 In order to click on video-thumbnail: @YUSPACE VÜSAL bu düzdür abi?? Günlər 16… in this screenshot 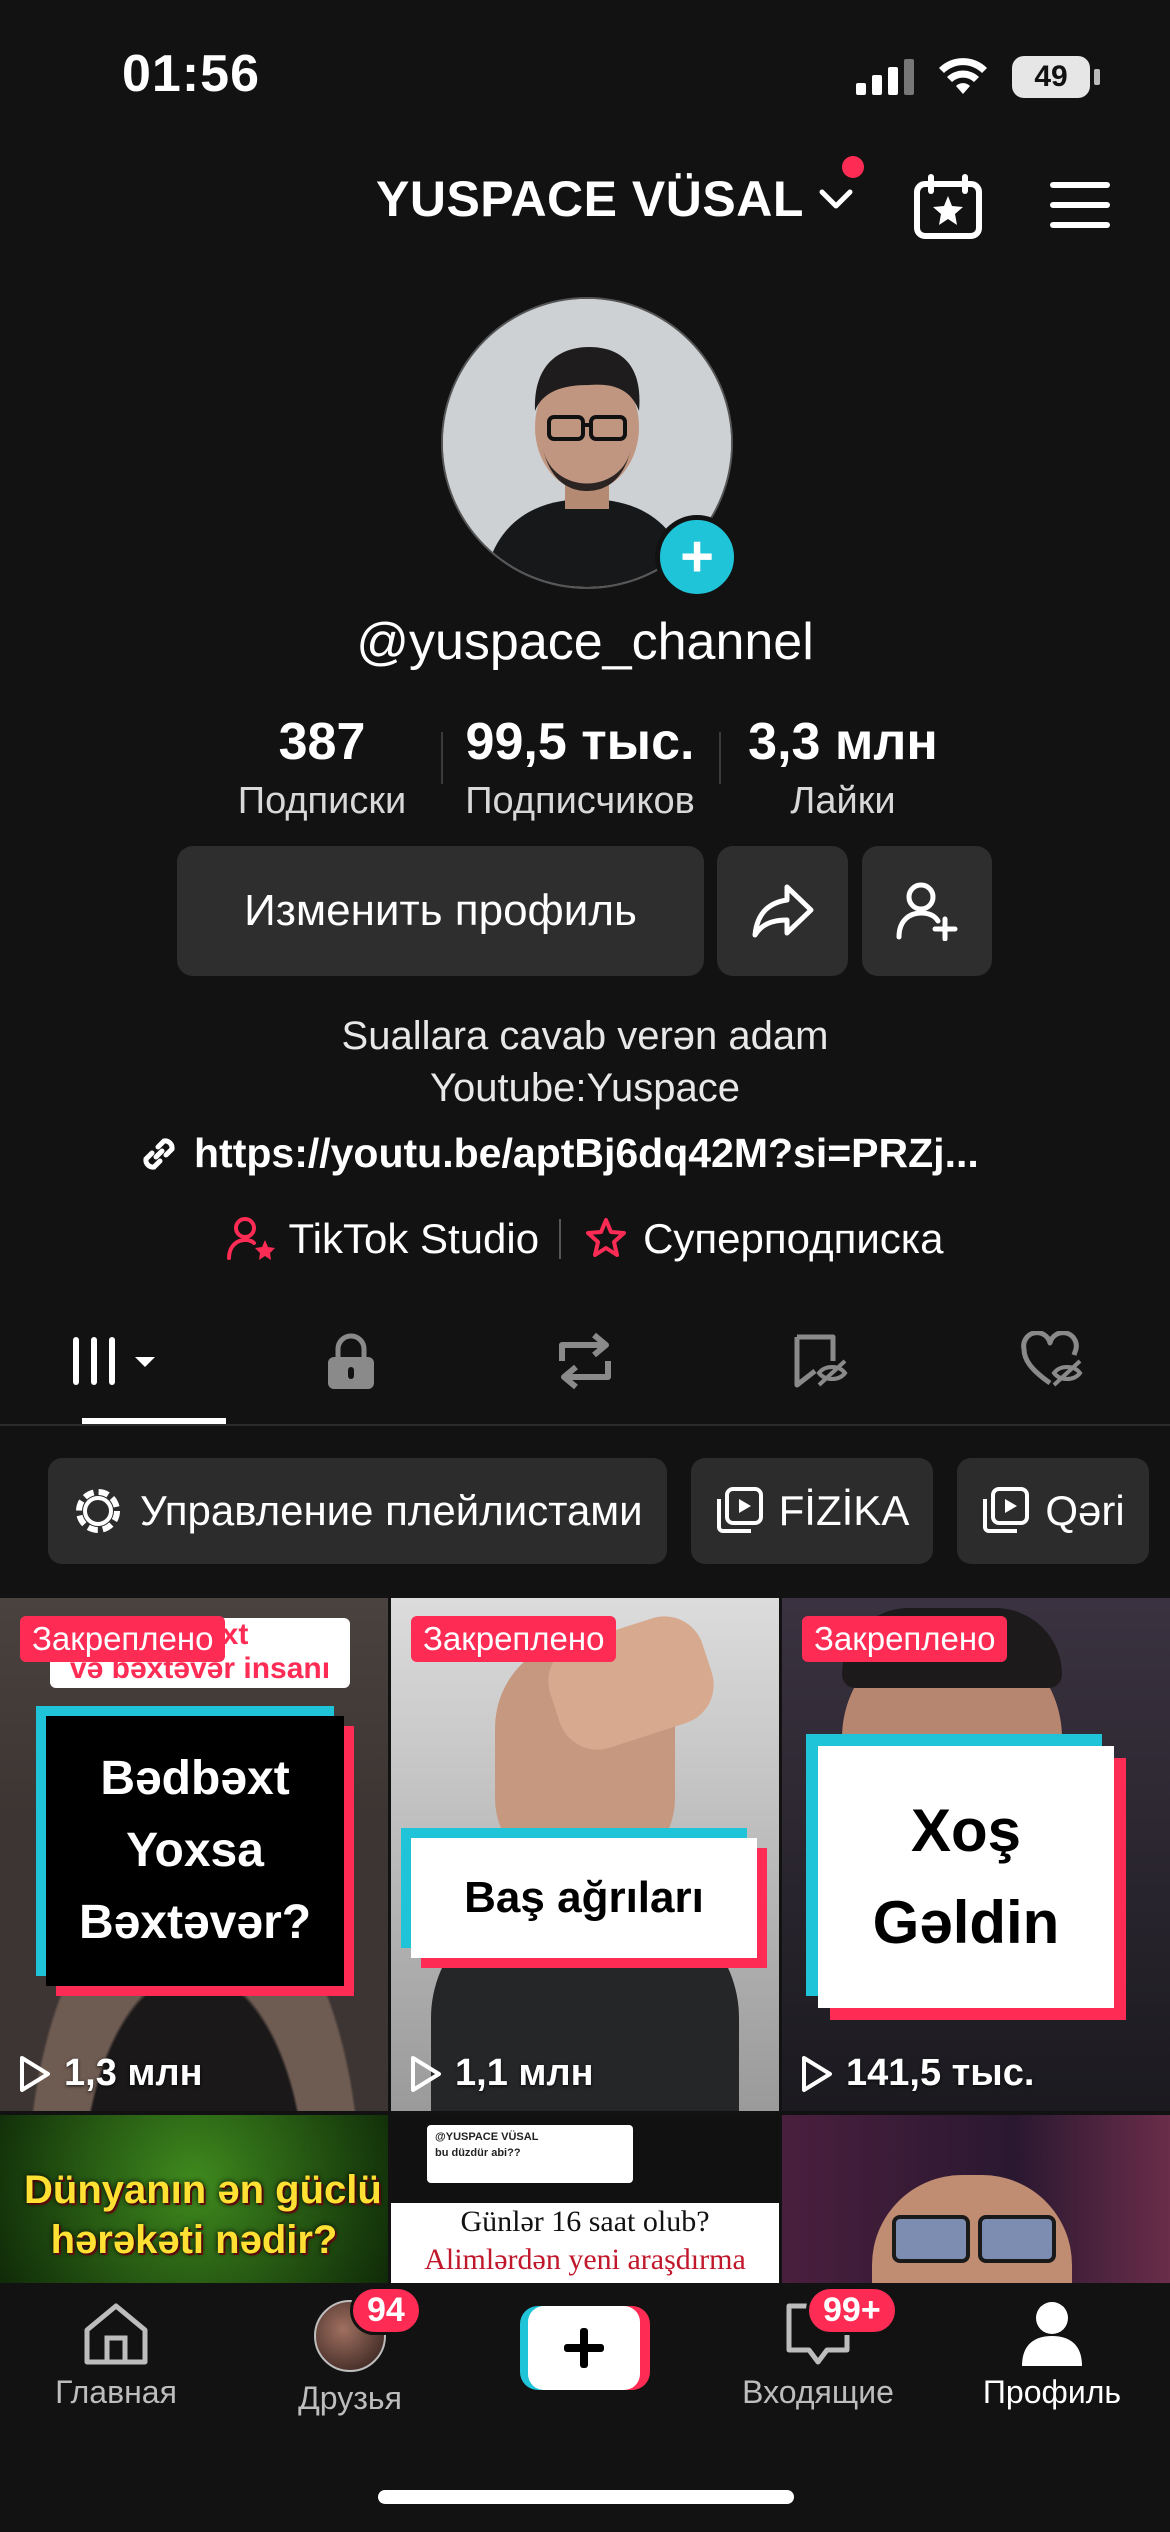, I will do `click(585, 2199)`.